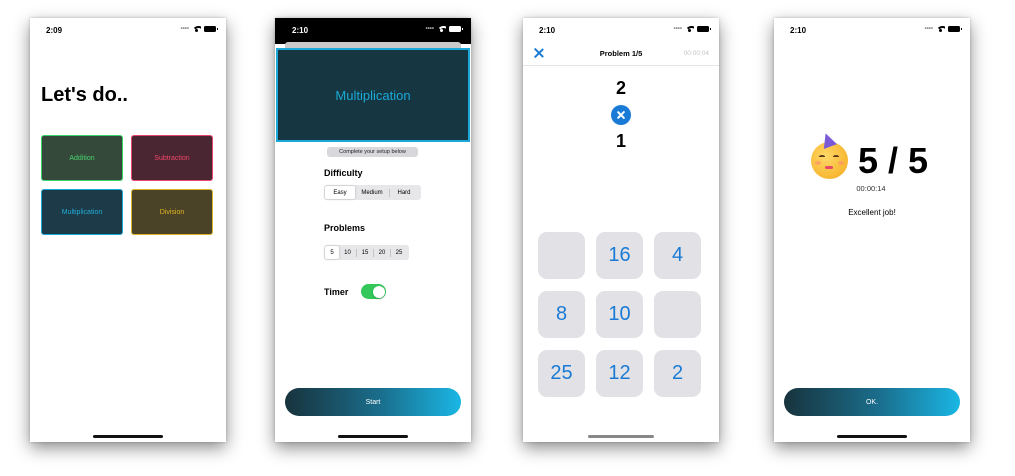 This screenshot has width=1015, height=476. Describe the element at coordinates (343, 173) in the screenshot. I see `difficulty-label: Difficulty` at that location.